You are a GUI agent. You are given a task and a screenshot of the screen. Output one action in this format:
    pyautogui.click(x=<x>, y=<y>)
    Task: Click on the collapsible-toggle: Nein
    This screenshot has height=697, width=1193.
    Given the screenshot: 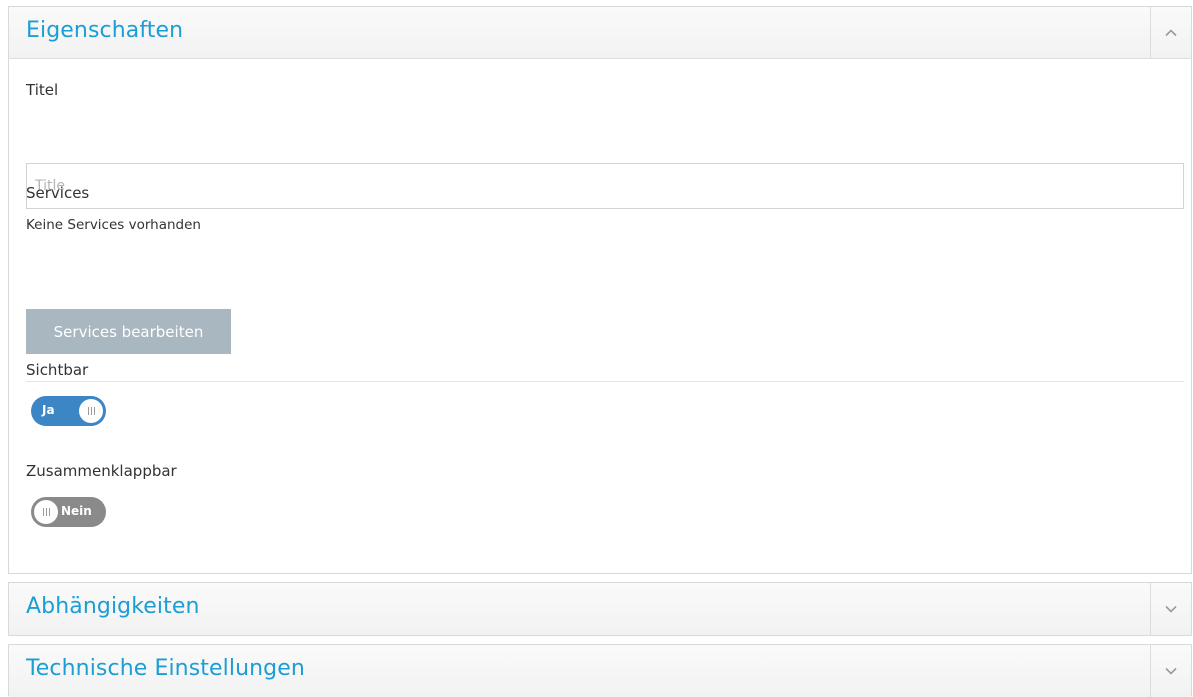 What is the action you would take?
    pyautogui.click(x=68, y=512)
    